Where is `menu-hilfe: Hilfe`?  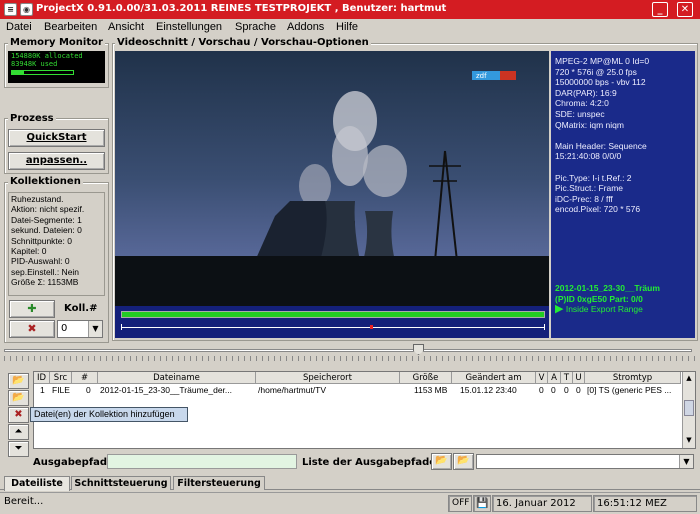
menu-hilfe: Hilfe is located at coordinates (347, 27).